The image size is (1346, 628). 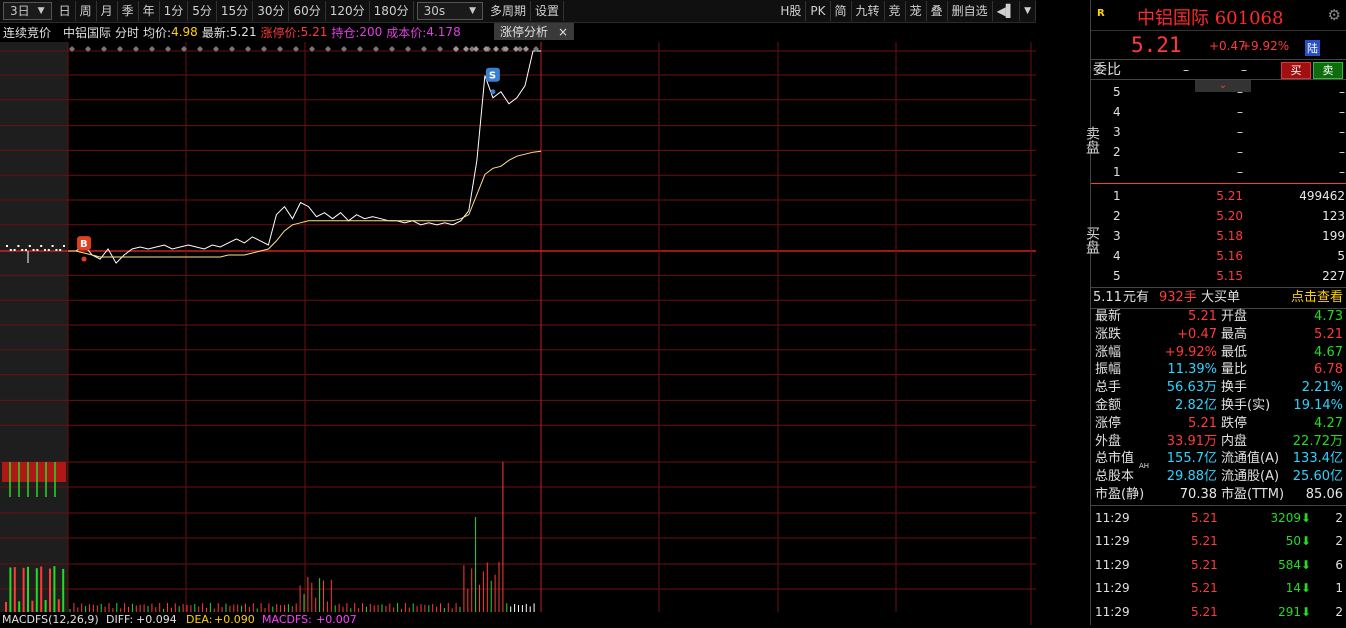 I want to click on weibi-value: –, so click(x=1186, y=70).